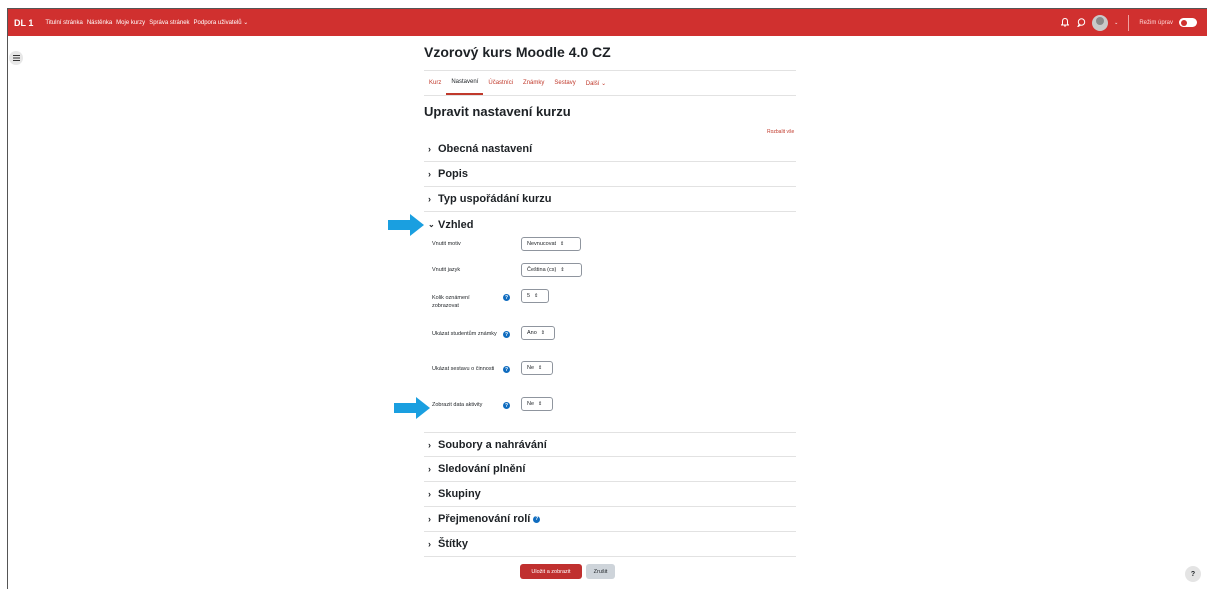  Describe the element at coordinates (542, 244) in the screenshot. I see `select-value: Nevnucovat` at that location.